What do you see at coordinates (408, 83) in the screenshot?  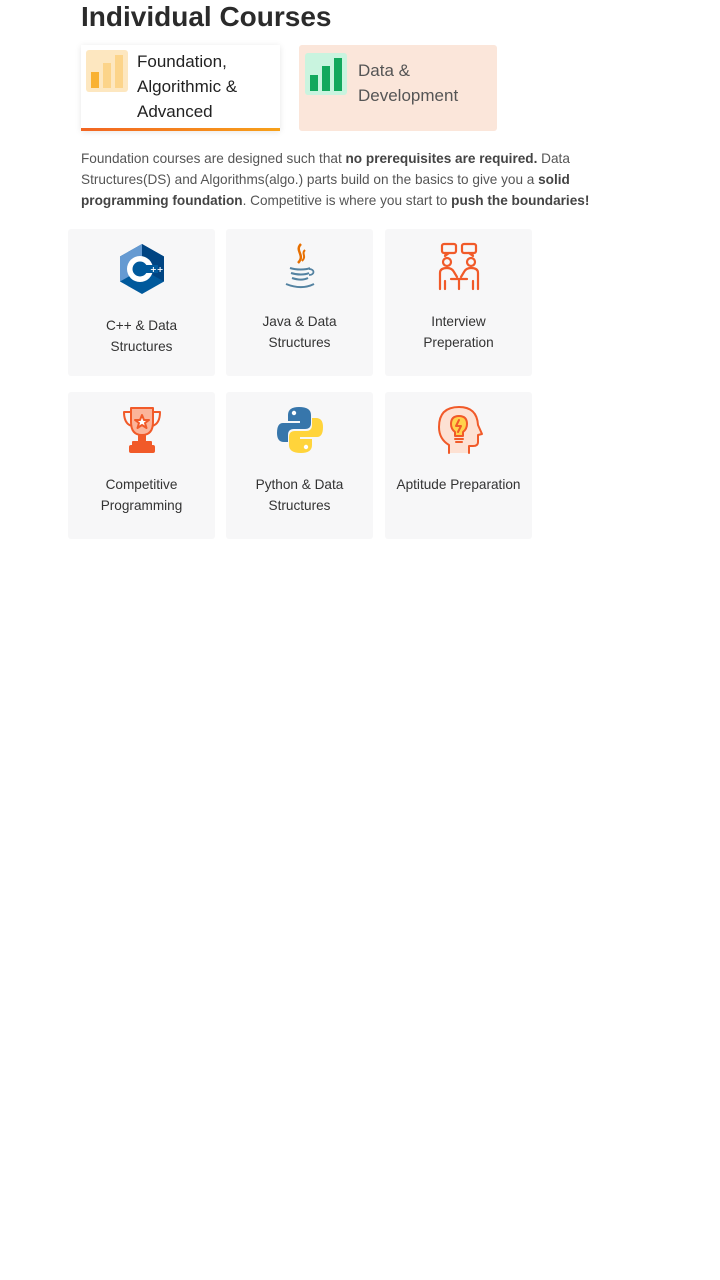 I see `tab-data-development-label: Data & Development` at bounding box center [408, 83].